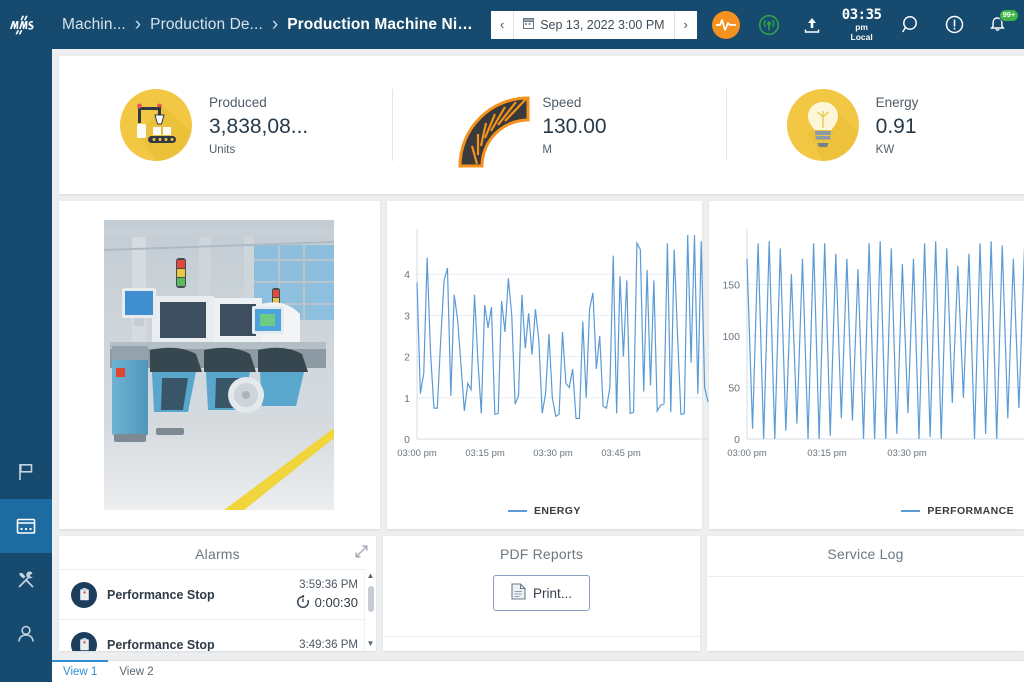 The image size is (1024, 682). Describe the element at coordinates (865, 554) in the screenshot. I see `service-log-title: Service Log` at that location.